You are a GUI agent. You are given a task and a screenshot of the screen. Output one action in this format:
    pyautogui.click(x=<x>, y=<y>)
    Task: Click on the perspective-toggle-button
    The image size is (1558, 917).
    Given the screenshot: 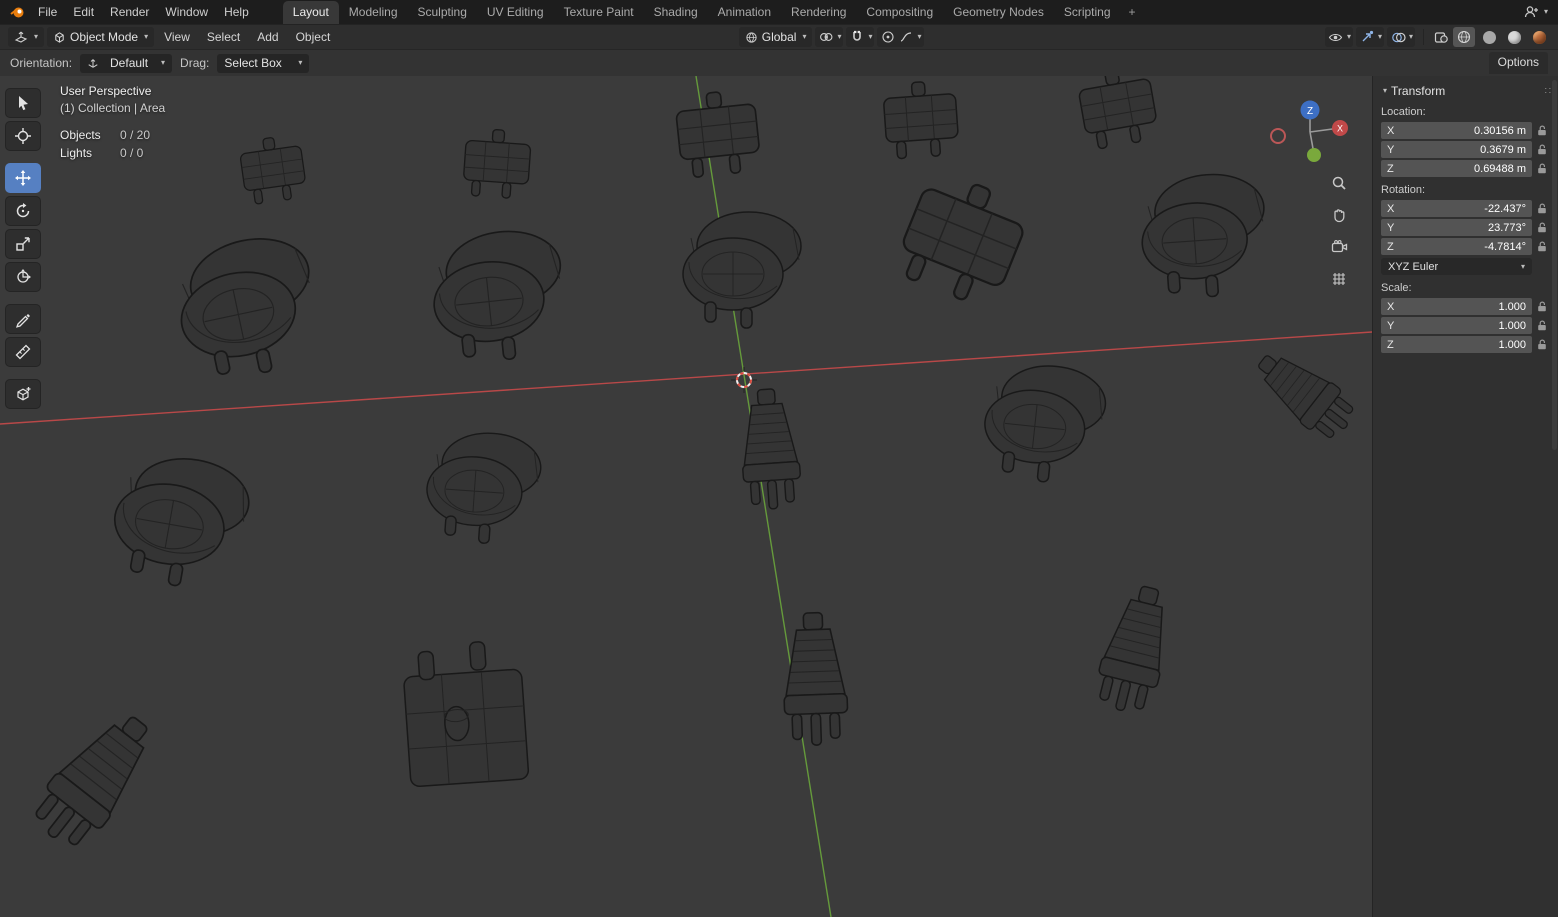 What is the action you would take?
    pyautogui.click(x=1339, y=279)
    